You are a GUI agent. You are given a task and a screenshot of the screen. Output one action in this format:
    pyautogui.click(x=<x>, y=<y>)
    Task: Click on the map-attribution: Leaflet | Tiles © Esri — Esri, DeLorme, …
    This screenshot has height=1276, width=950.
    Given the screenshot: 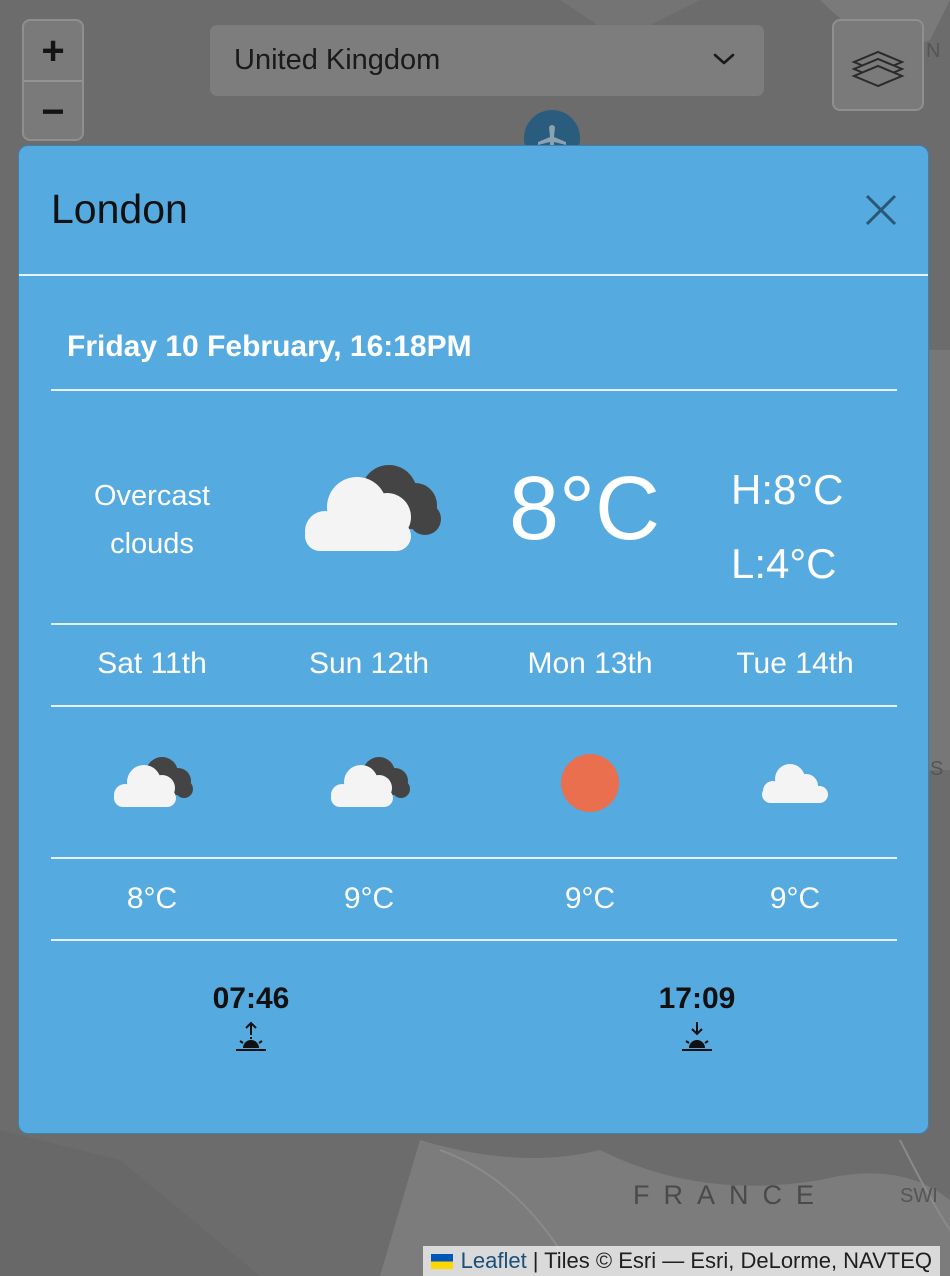 What is the action you would take?
    pyautogui.click(x=681, y=1261)
    